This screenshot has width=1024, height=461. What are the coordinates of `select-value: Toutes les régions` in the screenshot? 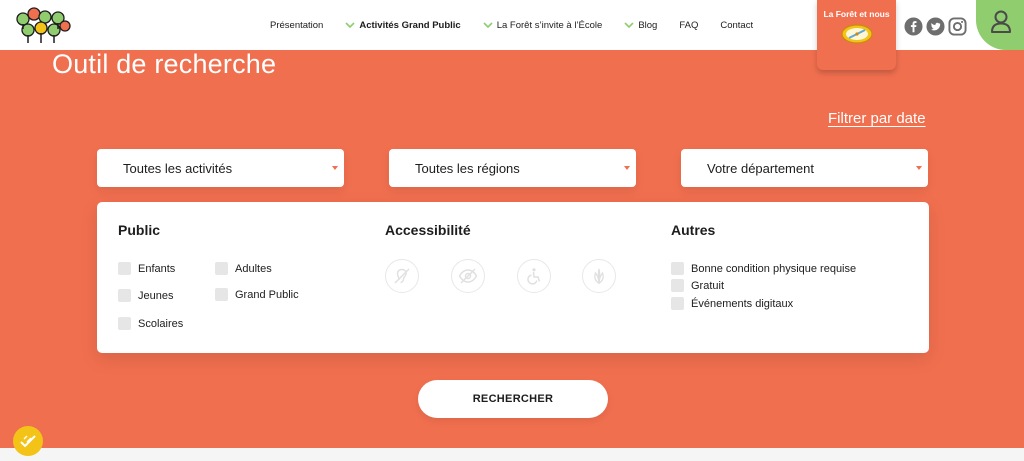 It's located at (467, 168).